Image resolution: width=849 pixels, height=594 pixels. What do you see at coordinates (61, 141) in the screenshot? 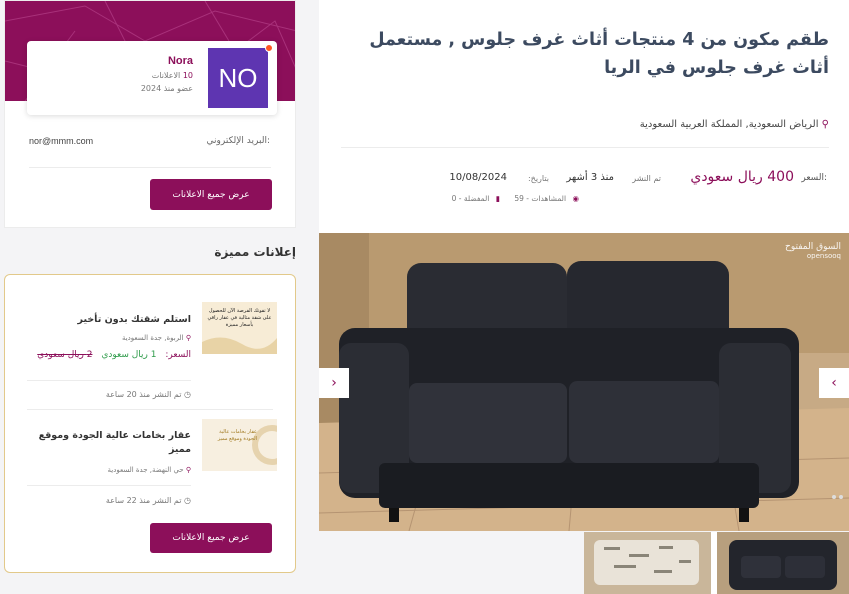
I see `email-value: nor@mmm.com` at bounding box center [61, 141].